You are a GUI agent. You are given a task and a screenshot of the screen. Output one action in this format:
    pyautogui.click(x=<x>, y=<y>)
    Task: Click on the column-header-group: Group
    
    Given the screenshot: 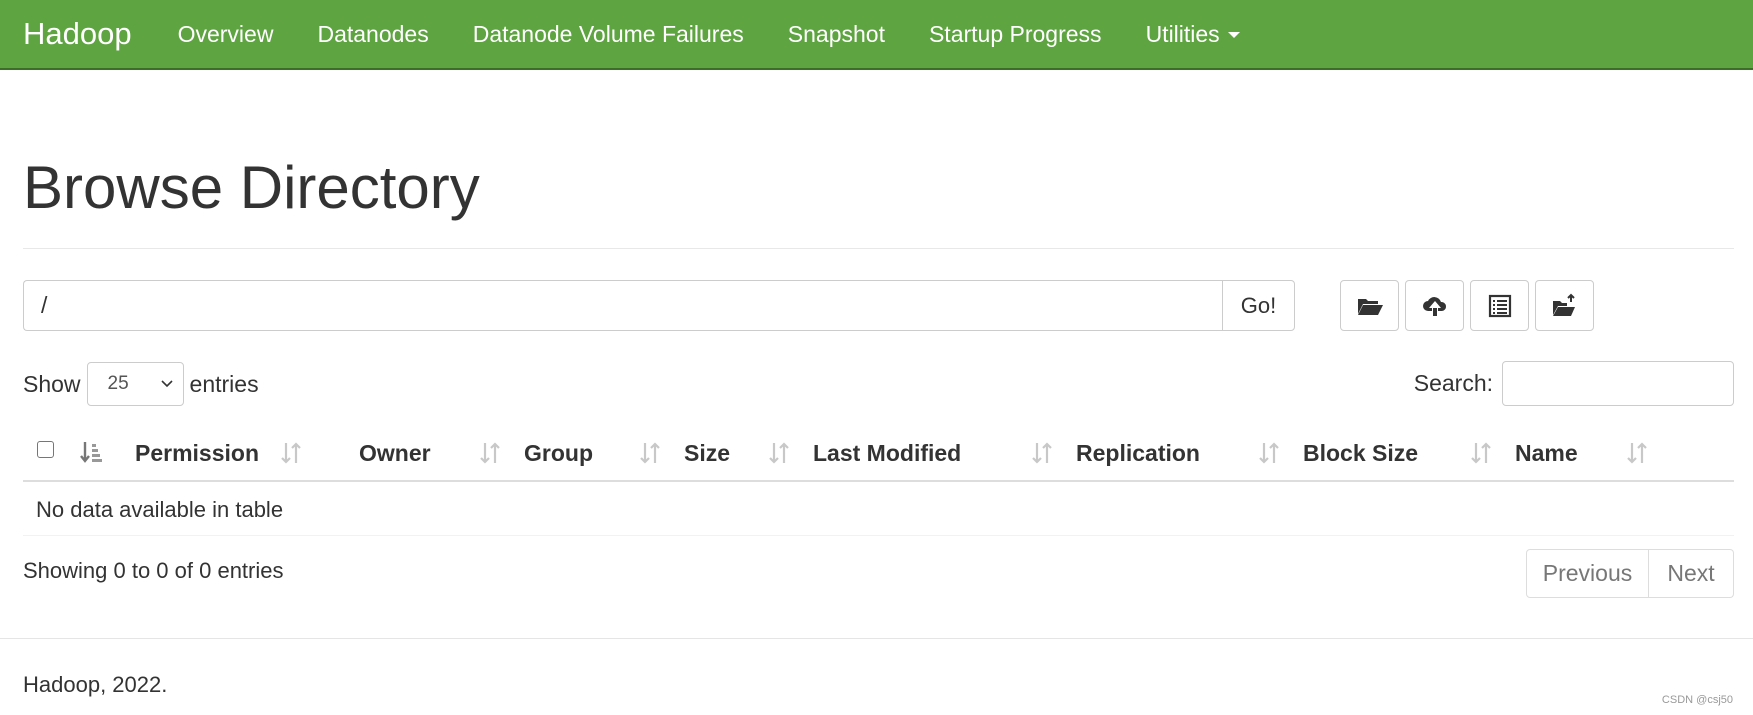 What is the action you would take?
    pyautogui.click(x=558, y=453)
    